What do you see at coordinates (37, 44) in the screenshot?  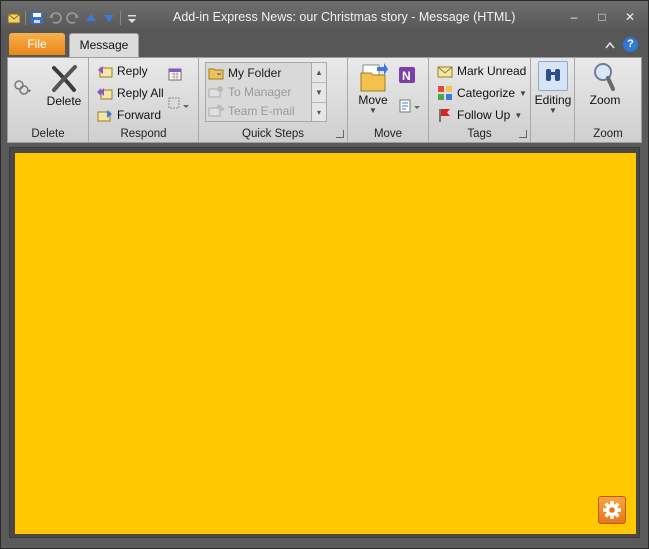 I see `tab-file: File` at bounding box center [37, 44].